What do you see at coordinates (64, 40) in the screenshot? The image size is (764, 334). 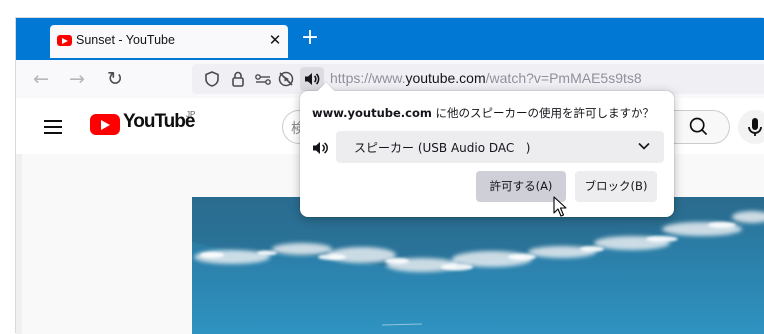 I see `youtube-favicon-icon` at bounding box center [64, 40].